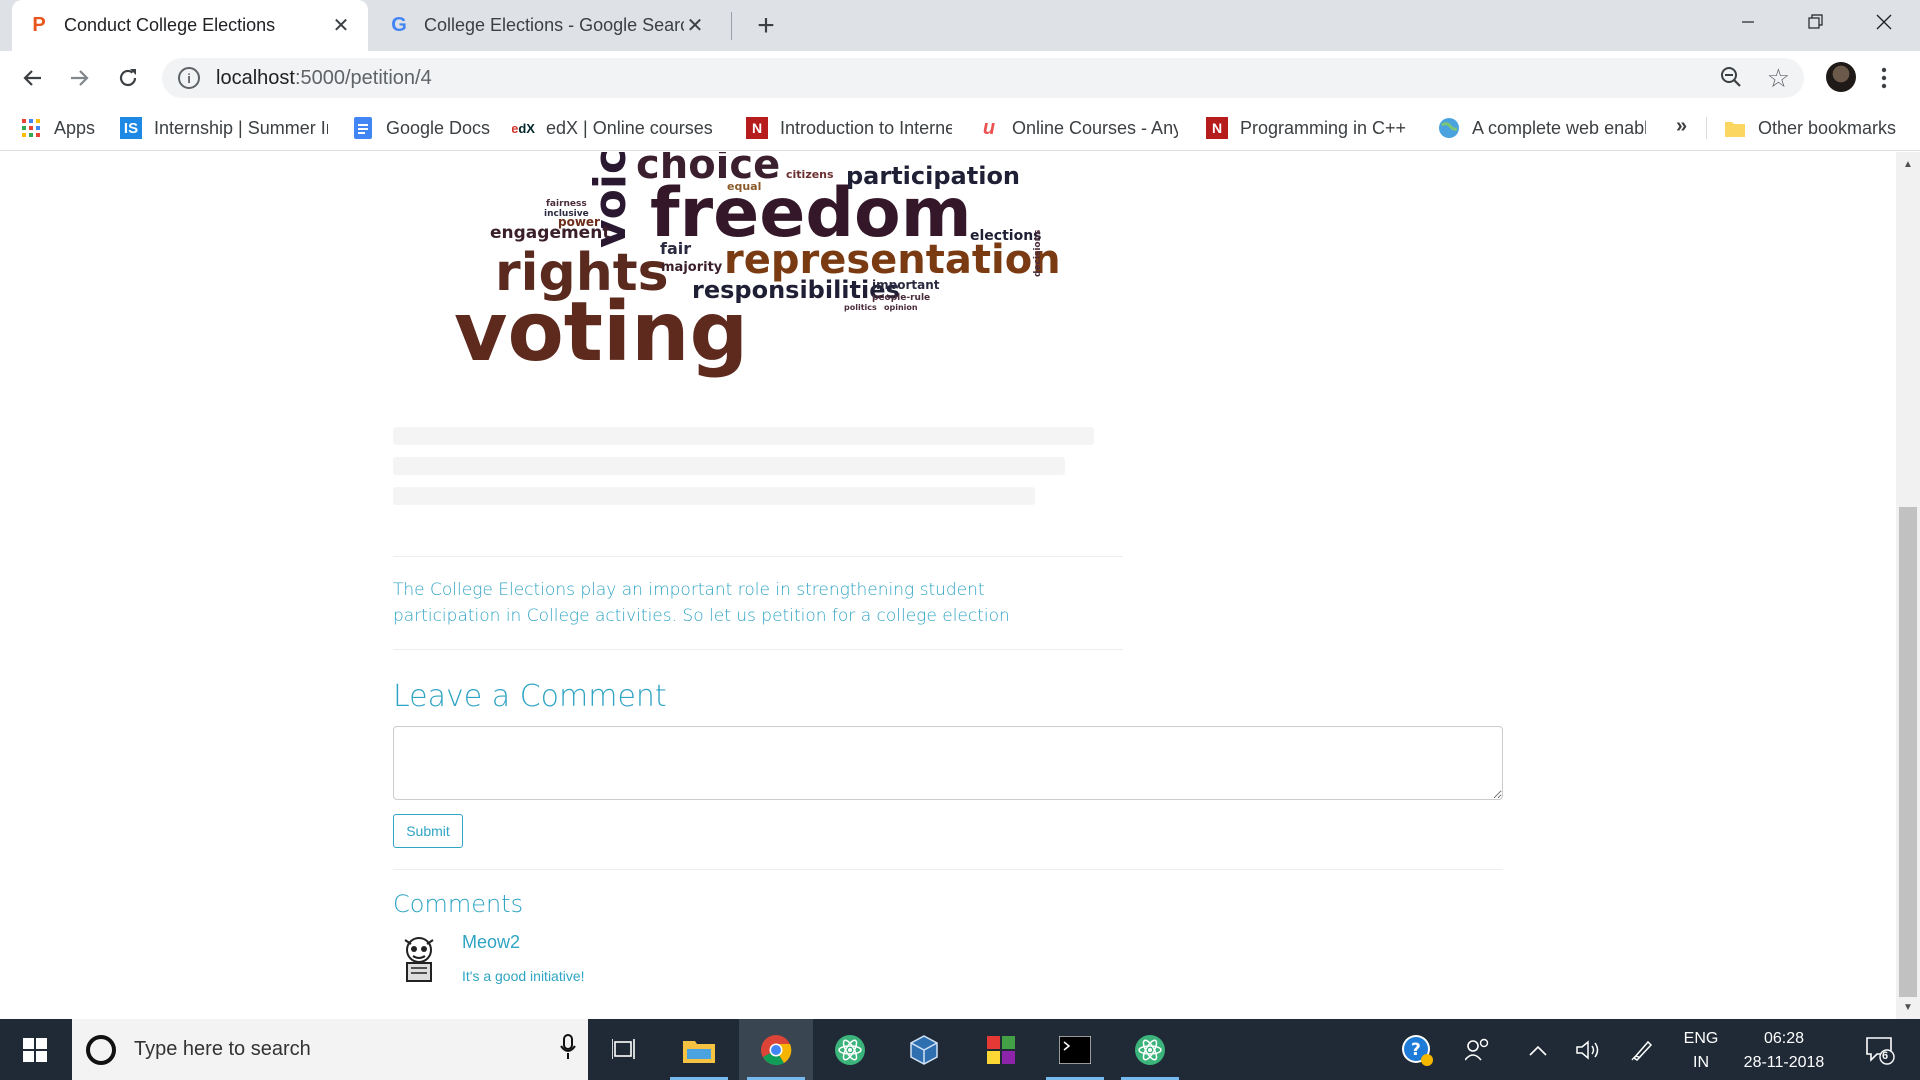 Image resolution: width=1920 pixels, height=1080 pixels. I want to click on virtualbox-button, so click(924, 1049).